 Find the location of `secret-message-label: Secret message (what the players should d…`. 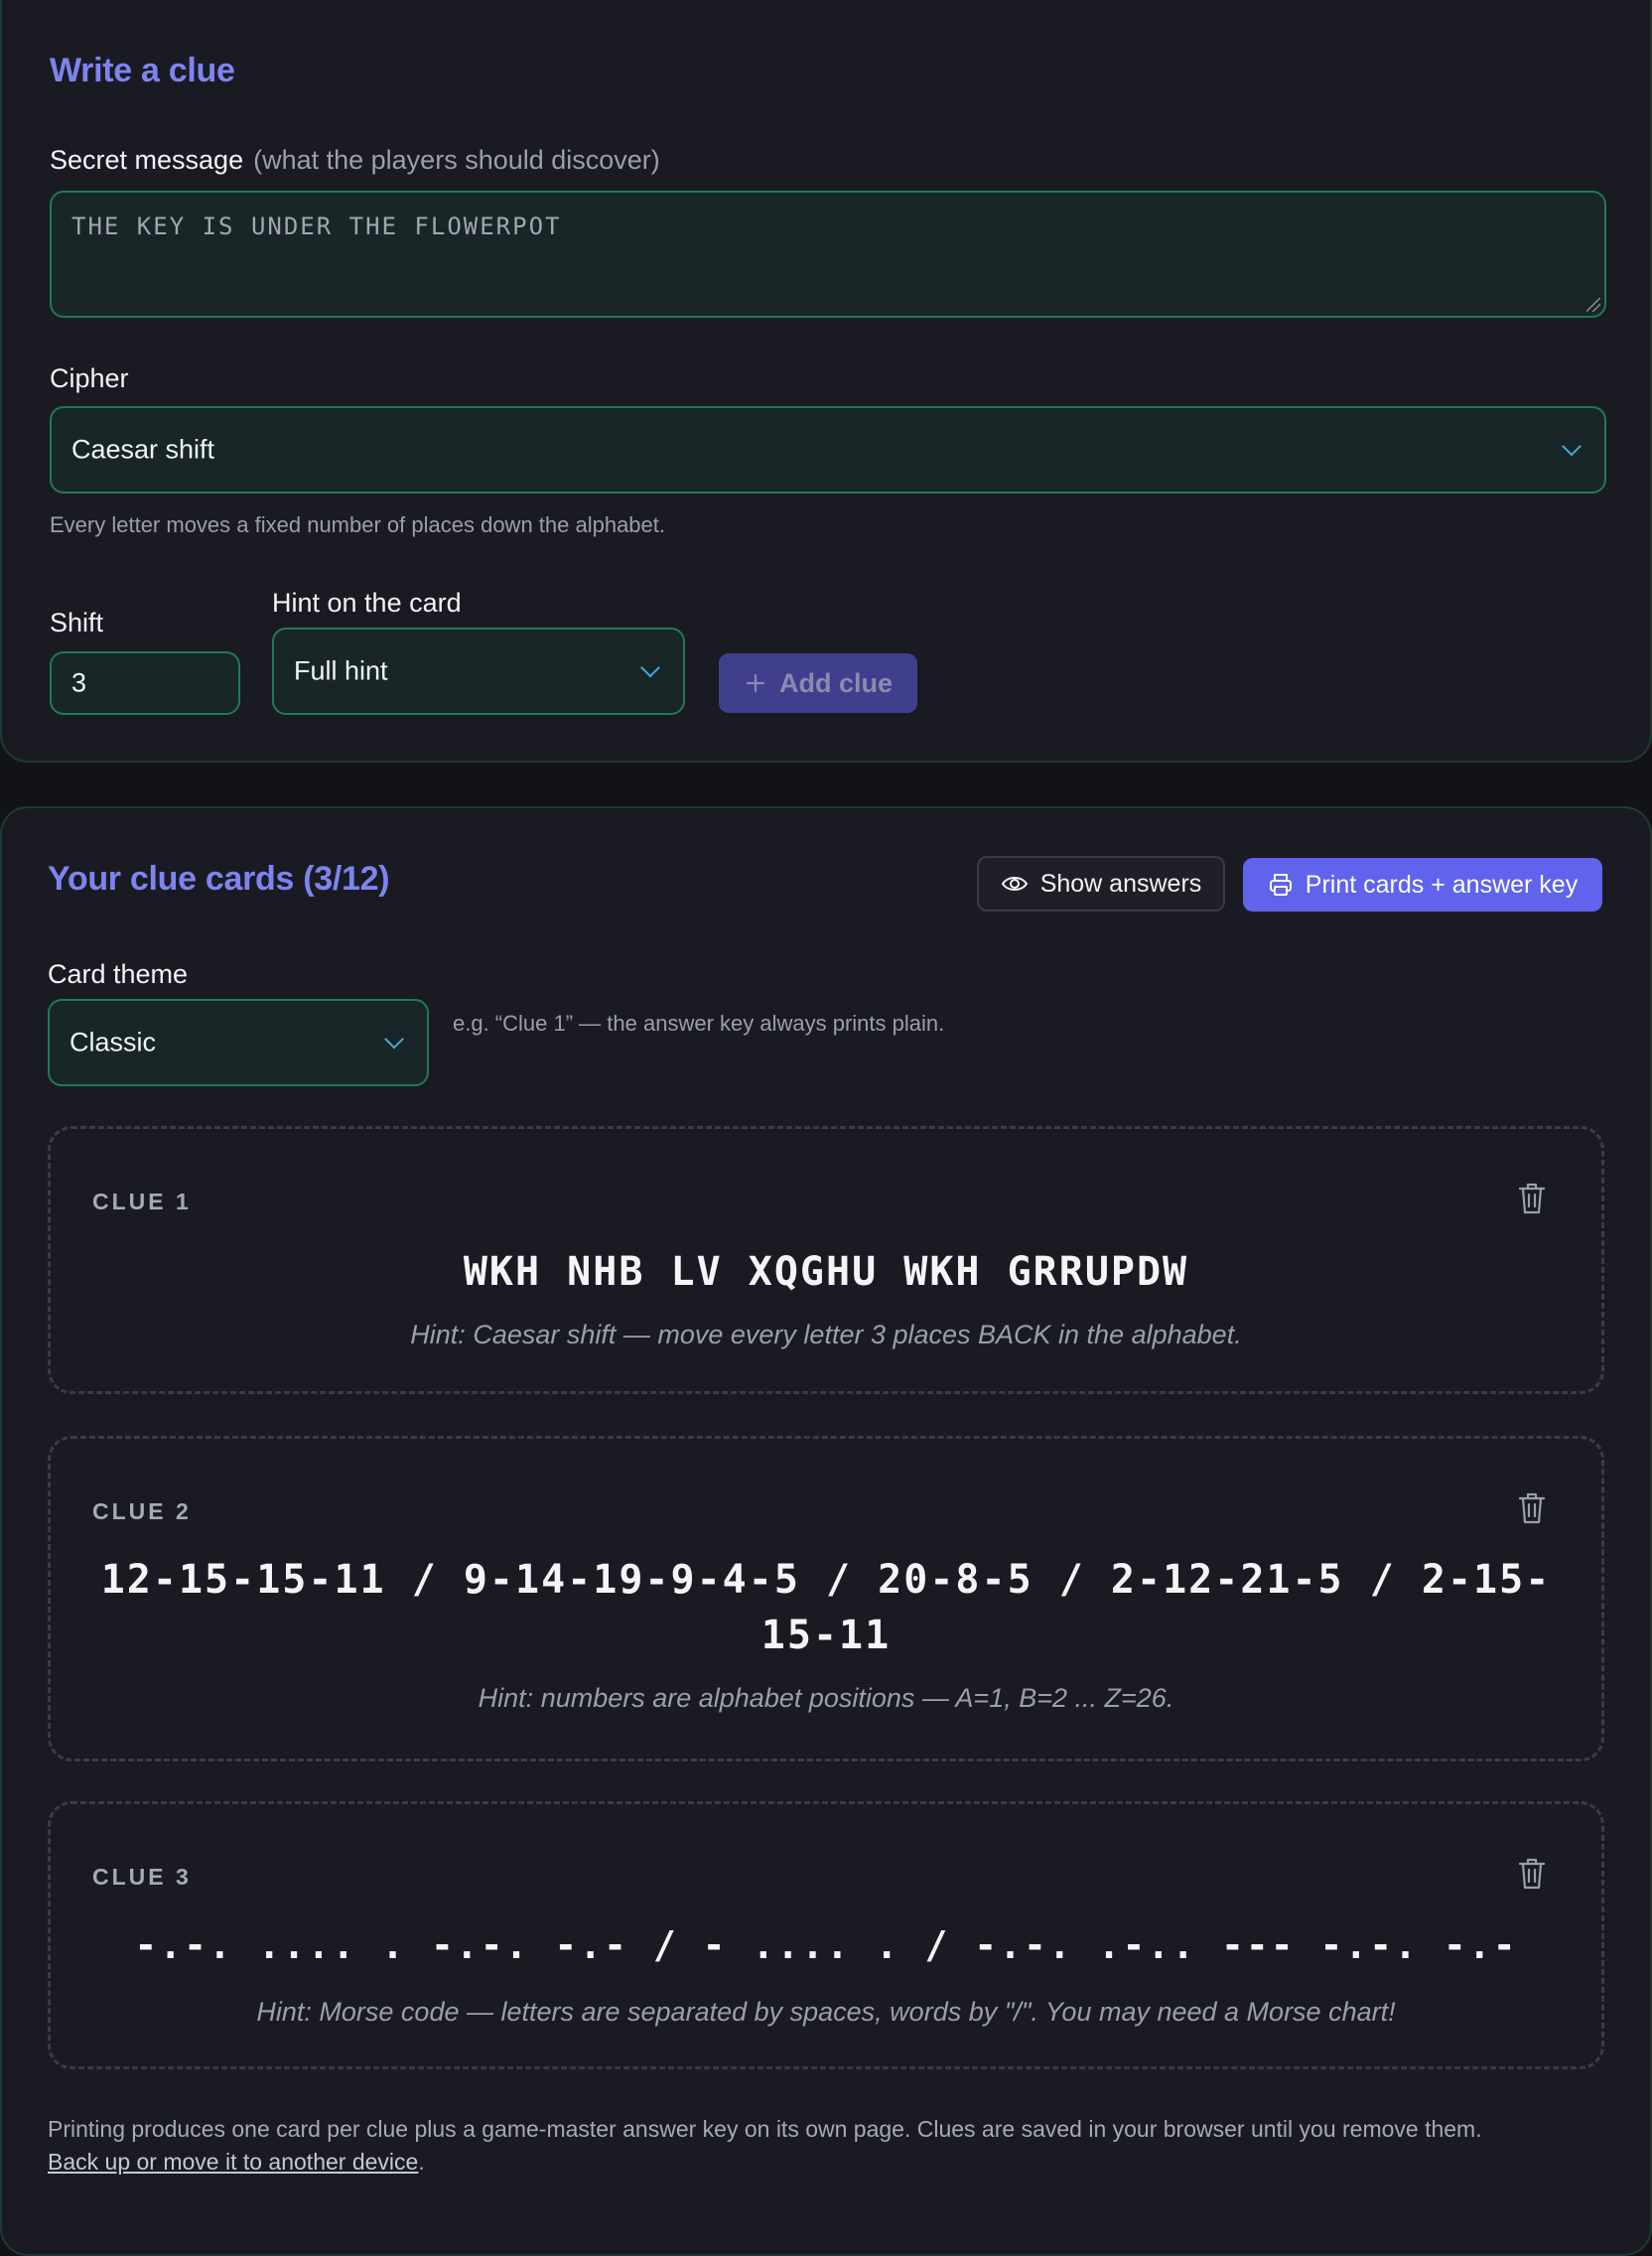

secret-message-label: Secret message (what the players should d… is located at coordinates (355, 160).